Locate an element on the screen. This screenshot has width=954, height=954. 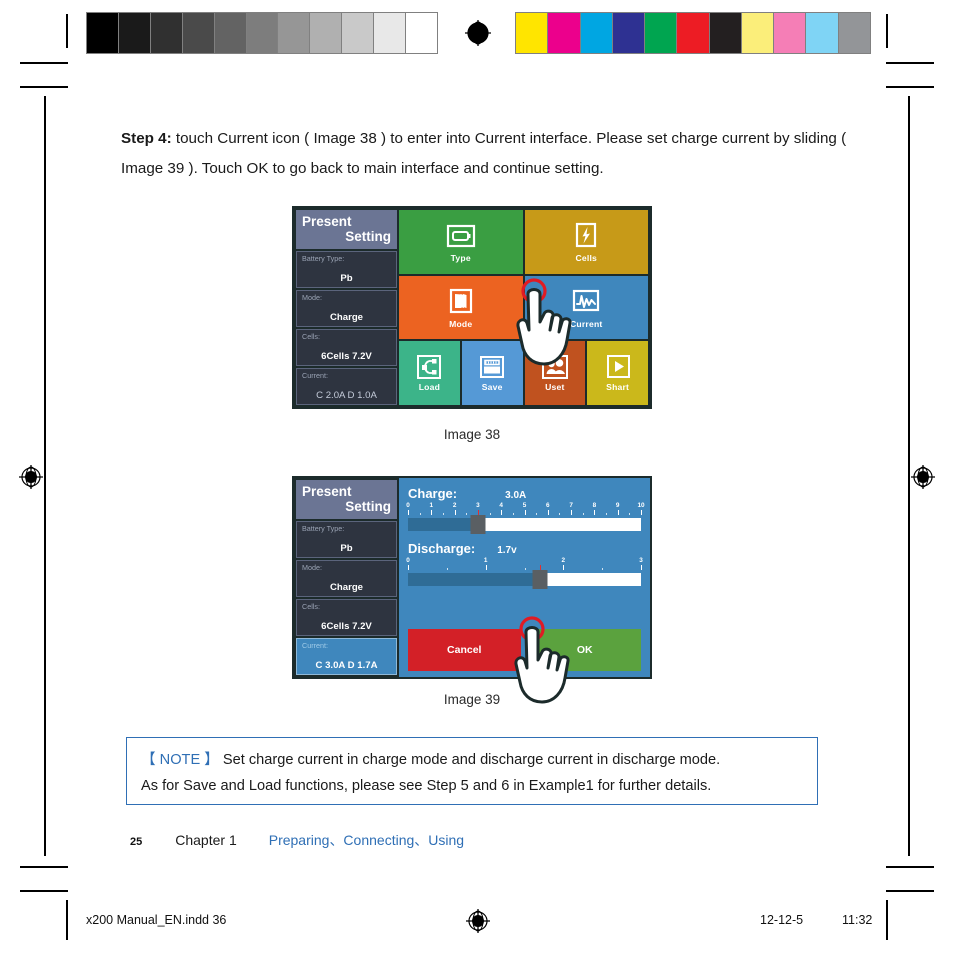
sidebar-title-39: Present Setting is located at coordinates (346, 499).